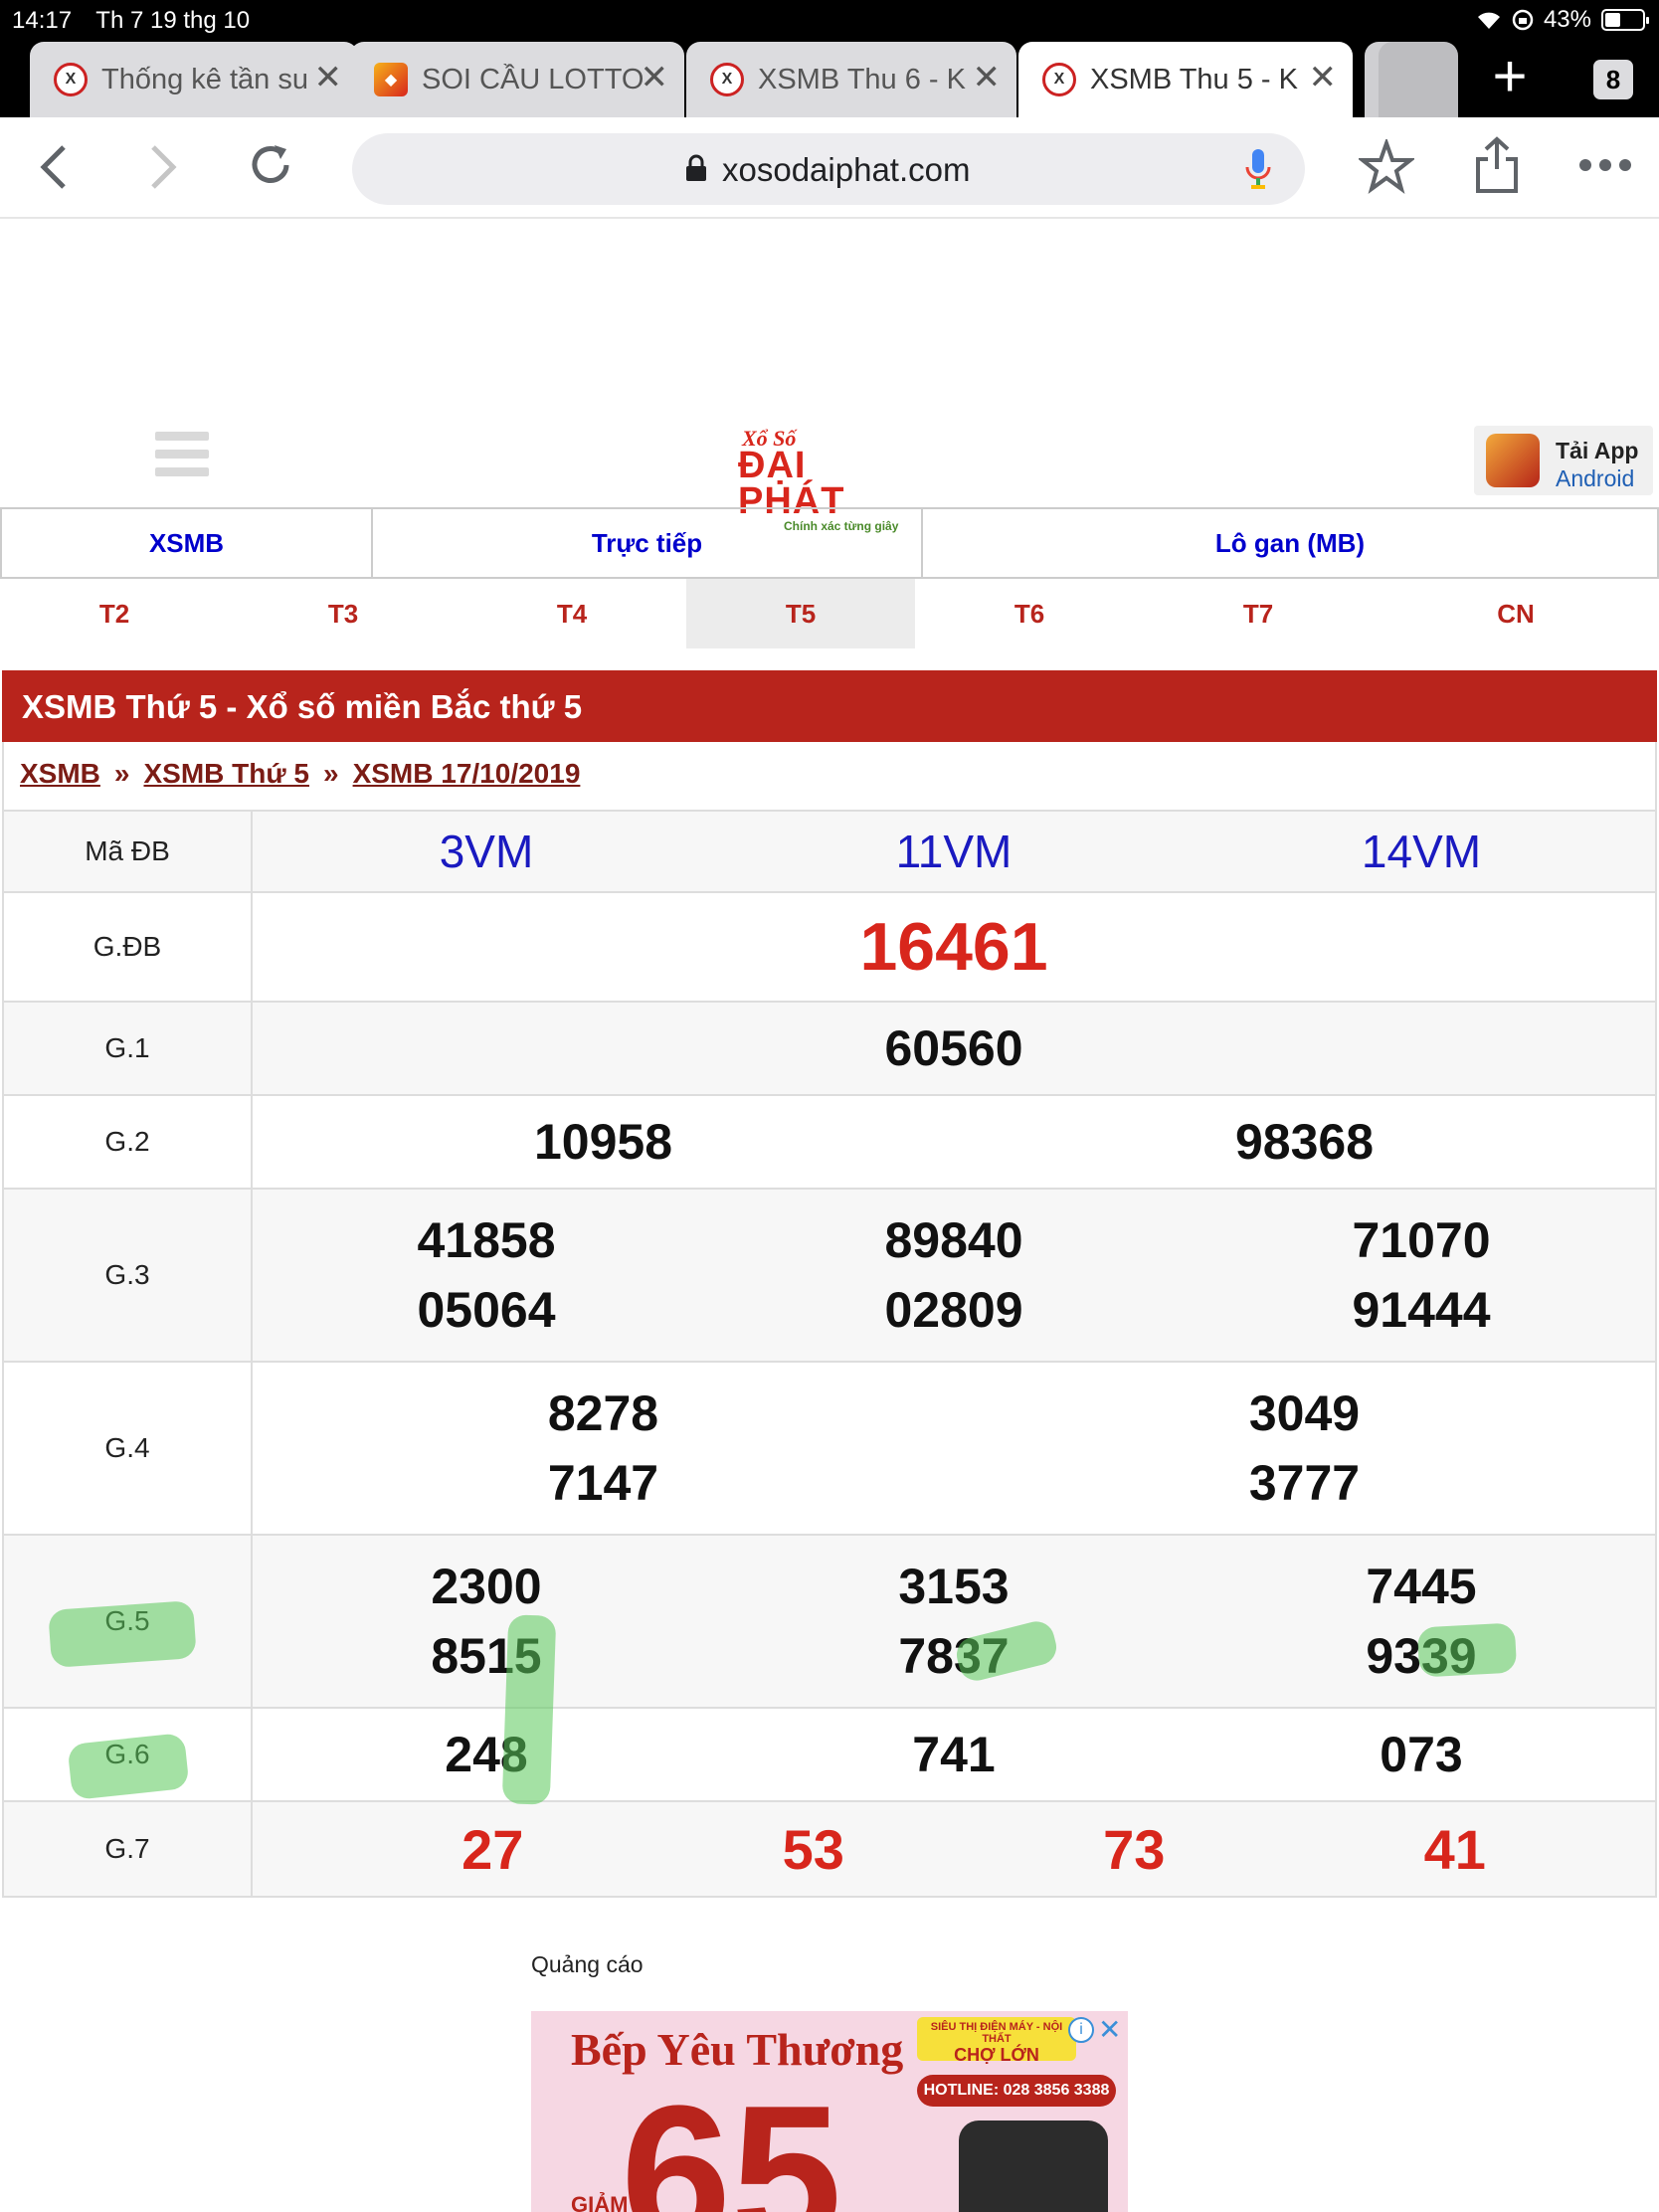 Image resolution: width=1659 pixels, height=2212 pixels. I want to click on prize-number: 41, so click(1454, 1849).